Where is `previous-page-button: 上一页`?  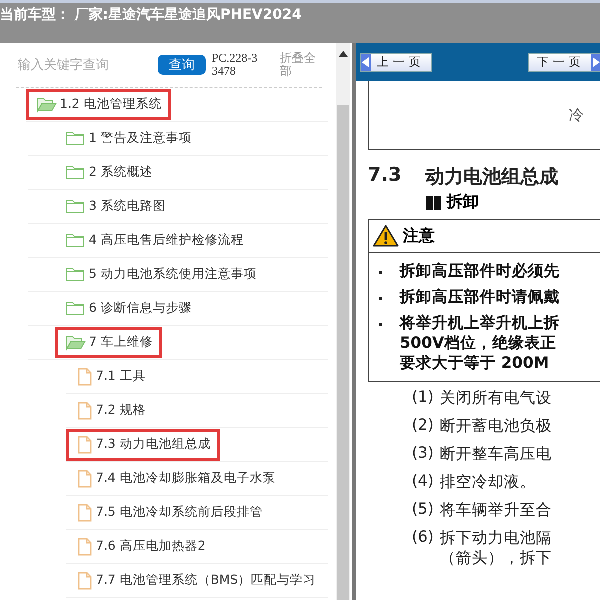 previous-page-button: 上一页 is located at coordinates (396, 62).